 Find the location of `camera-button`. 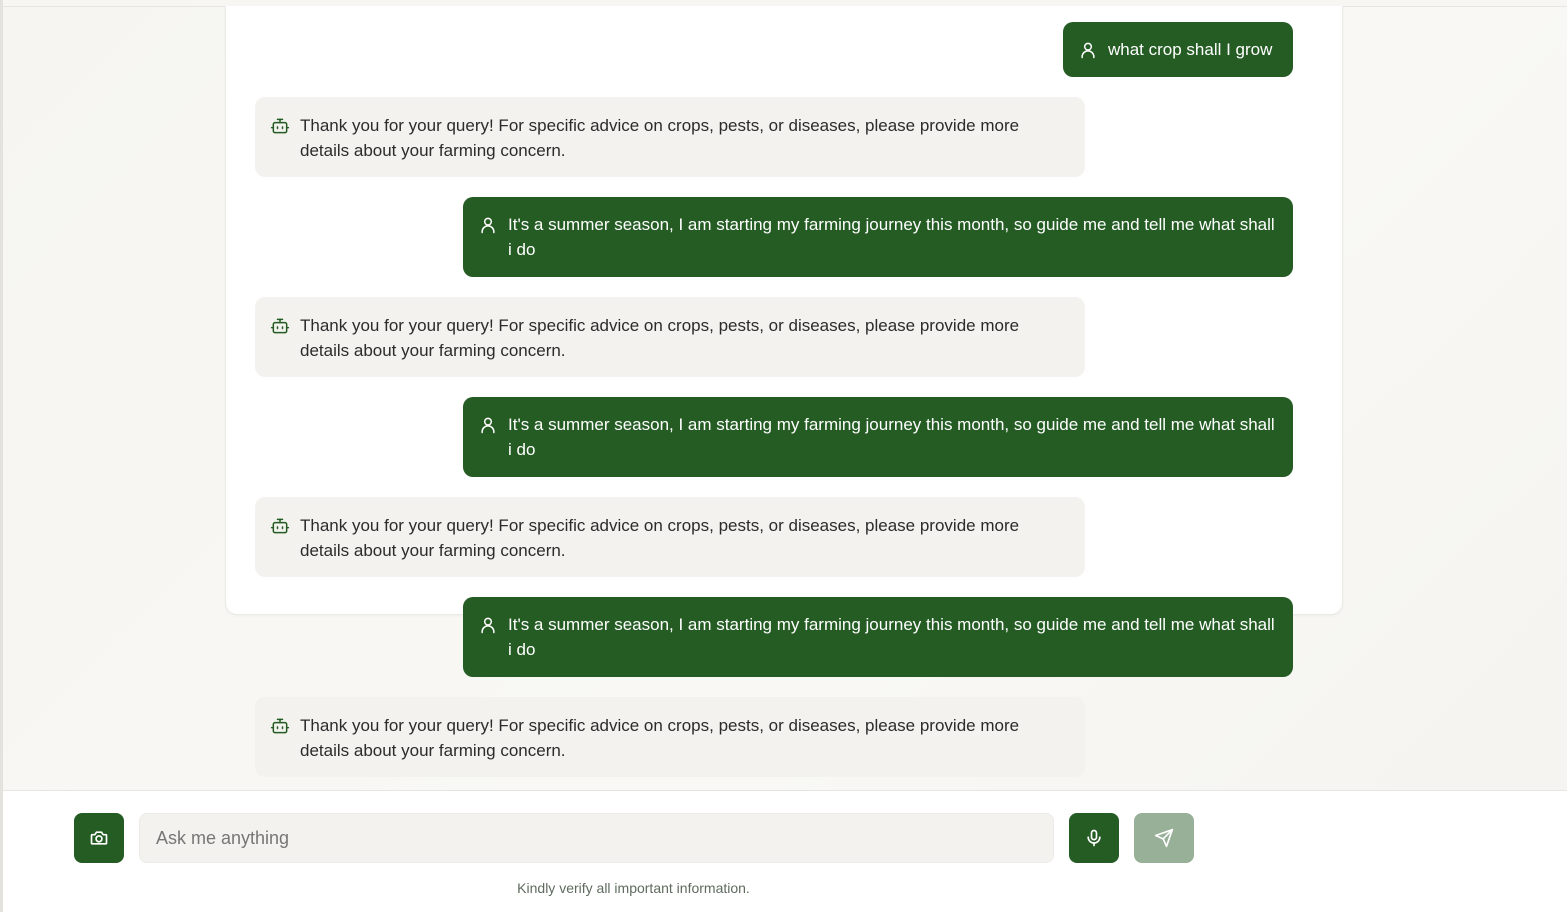

camera-button is located at coordinates (99, 838).